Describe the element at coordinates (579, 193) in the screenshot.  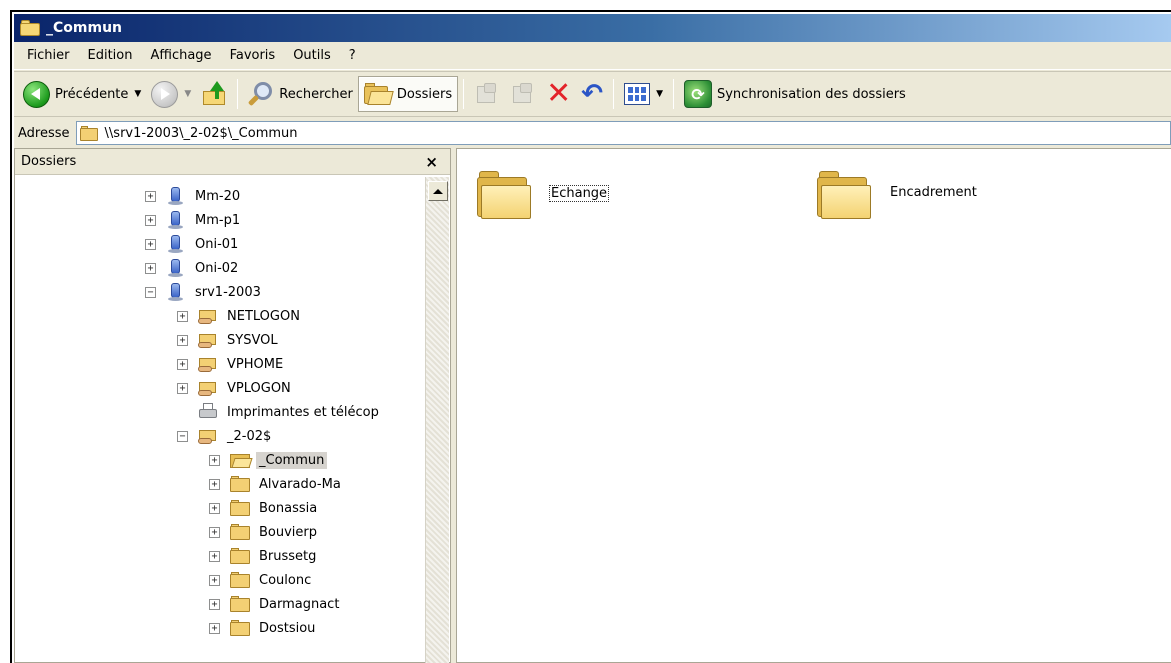
I see `folder-item-label: Echange` at that location.